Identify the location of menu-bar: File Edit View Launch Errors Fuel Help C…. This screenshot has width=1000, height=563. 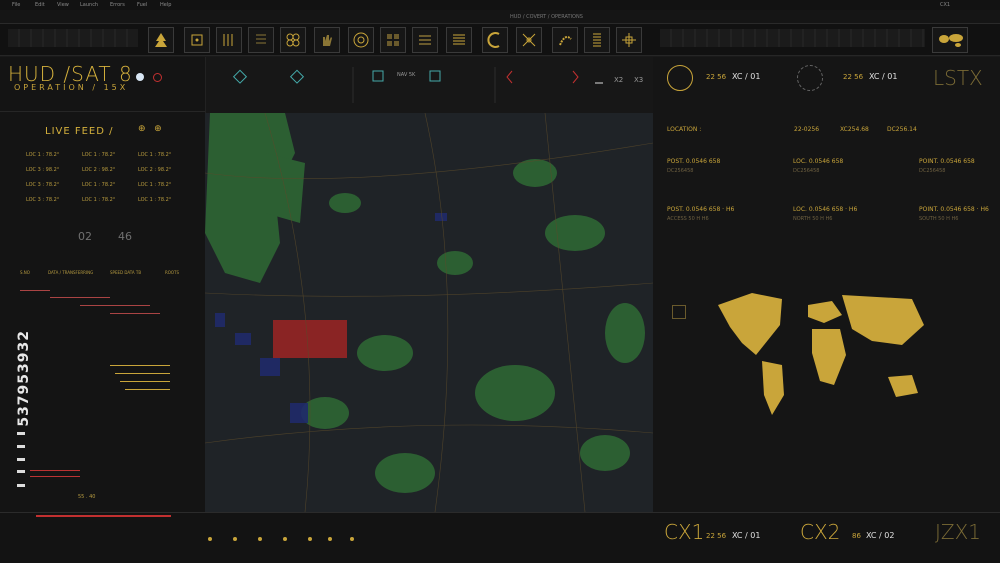
(500, 5).